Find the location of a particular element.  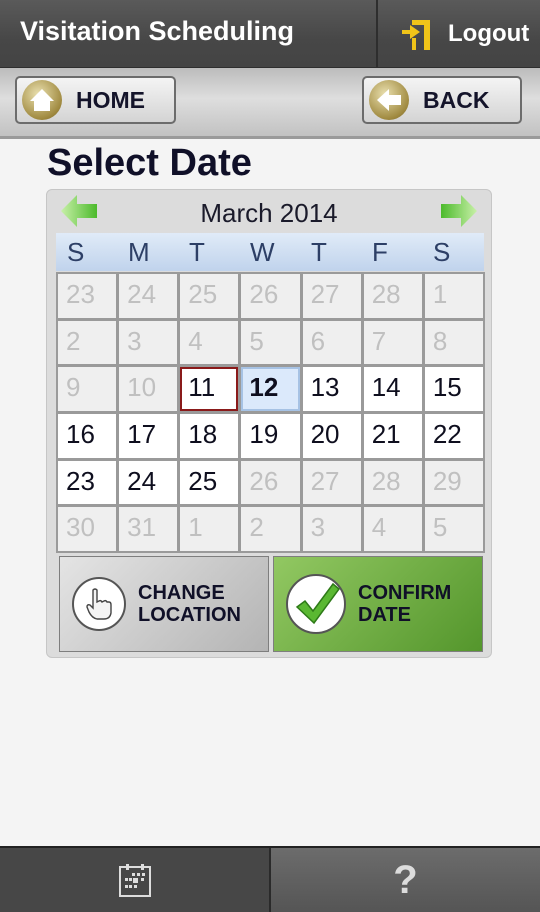

day-cell: 13 is located at coordinates (331, 389).